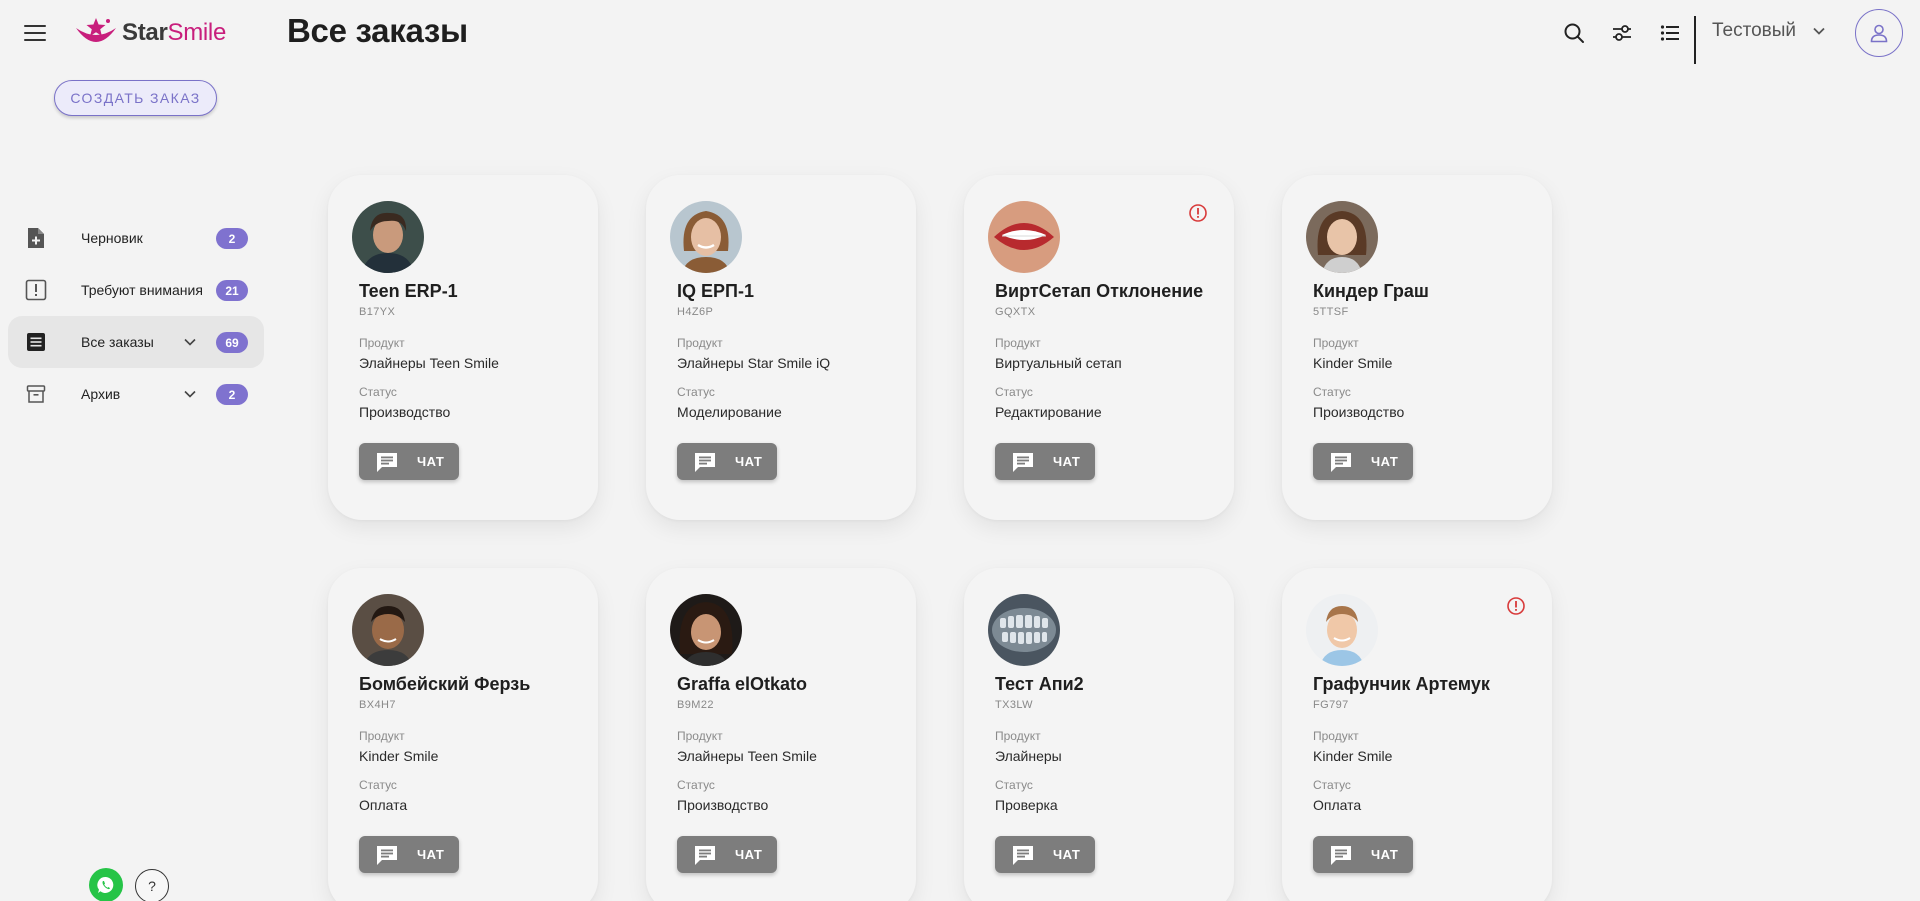 This screenshot has height=901, width=1920. I want to click on order-name: IQ ЕРП-1, so click(715, 291).